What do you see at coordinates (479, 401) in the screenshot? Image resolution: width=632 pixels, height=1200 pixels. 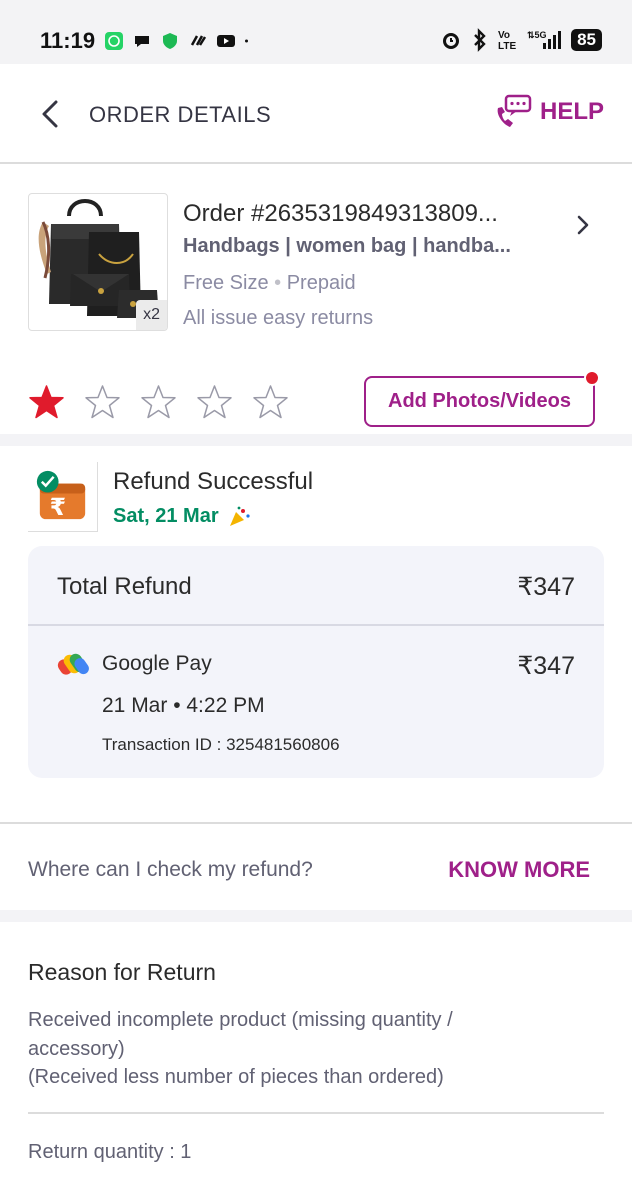 I see `add-photos-videos-button: Add Photos/Videos` at bounding box center [479, 401].